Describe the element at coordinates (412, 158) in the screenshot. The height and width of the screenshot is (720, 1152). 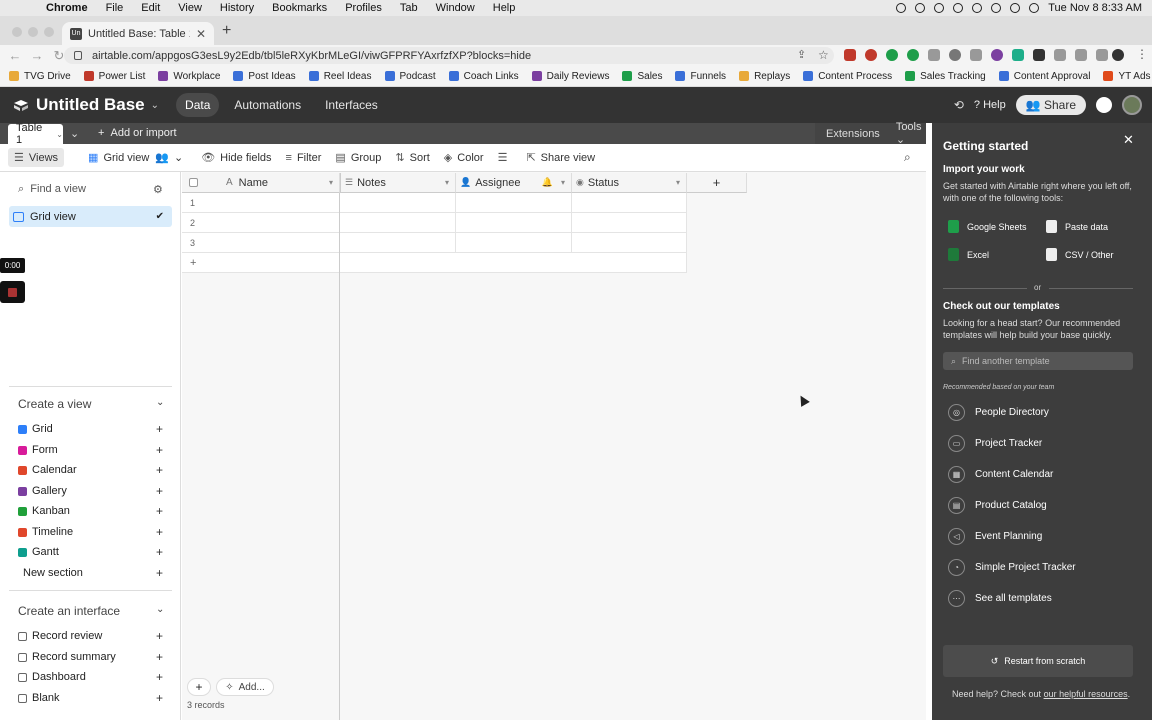
I see `sort-button: ⇅ Sort` at that location.